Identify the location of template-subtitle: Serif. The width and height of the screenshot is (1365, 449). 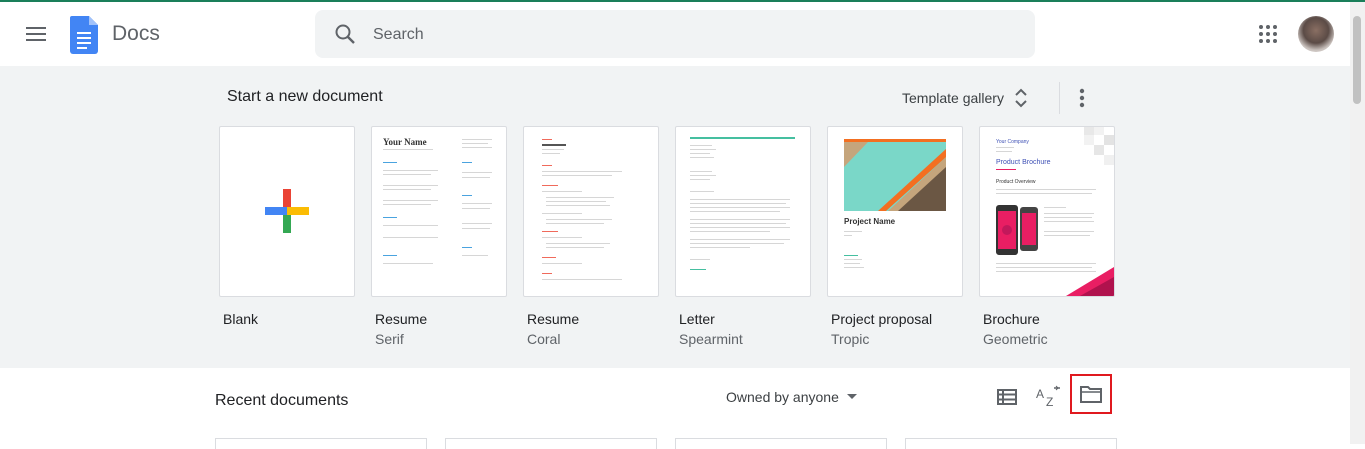
(389, 339).